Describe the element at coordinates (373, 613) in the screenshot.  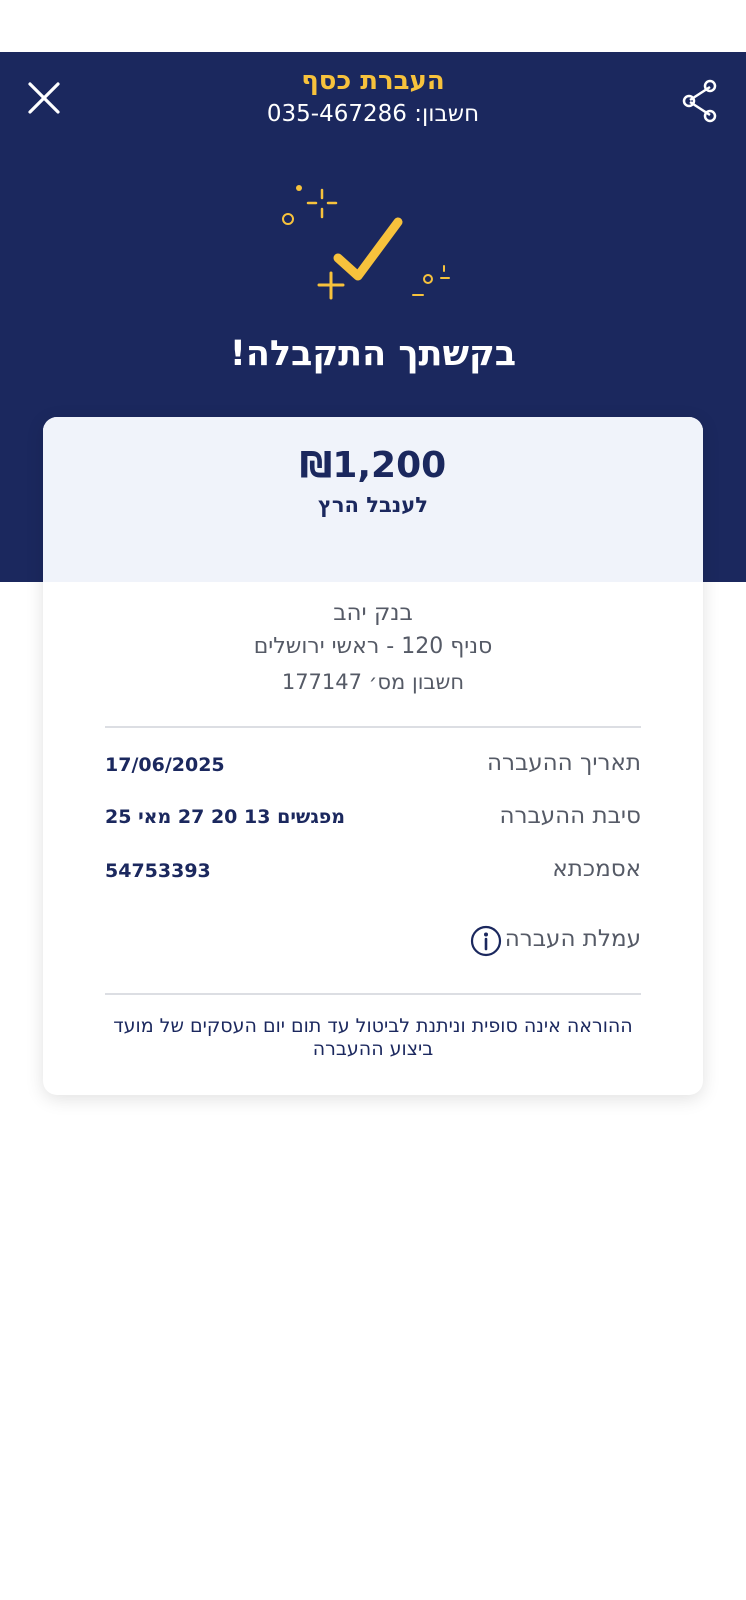
I see `bank-name: בנק יהב` at that location.